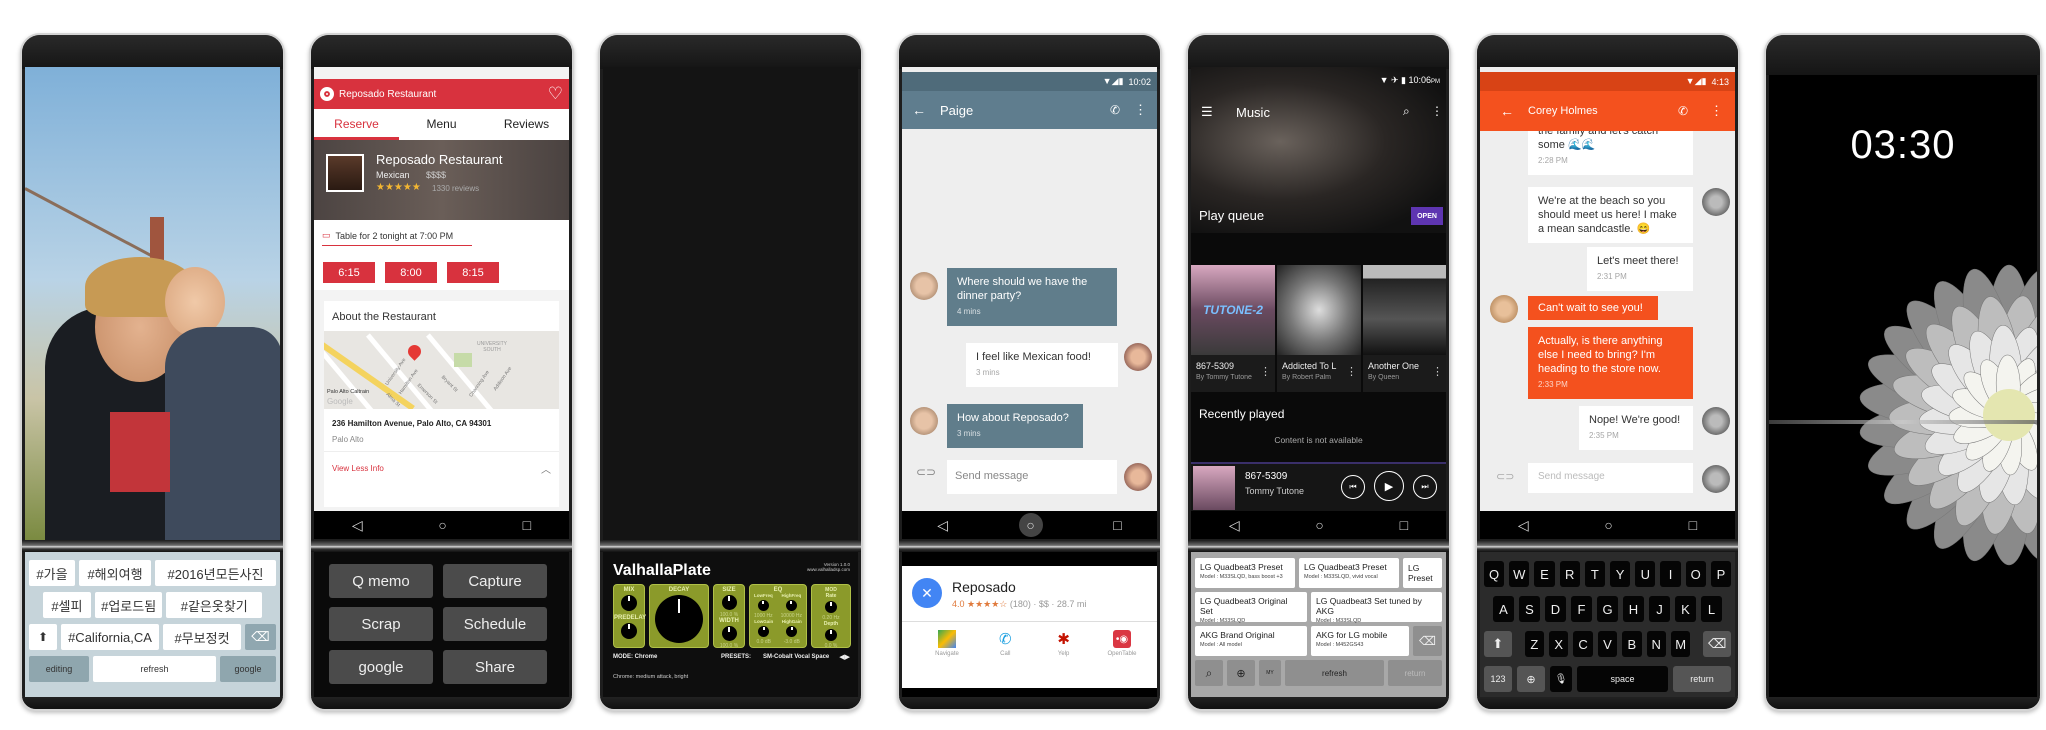  What do you see at coordinates (358, 468) in the screenshot?
I see `view-less-info-link: View Less Info` at bounding box center [358, 468].